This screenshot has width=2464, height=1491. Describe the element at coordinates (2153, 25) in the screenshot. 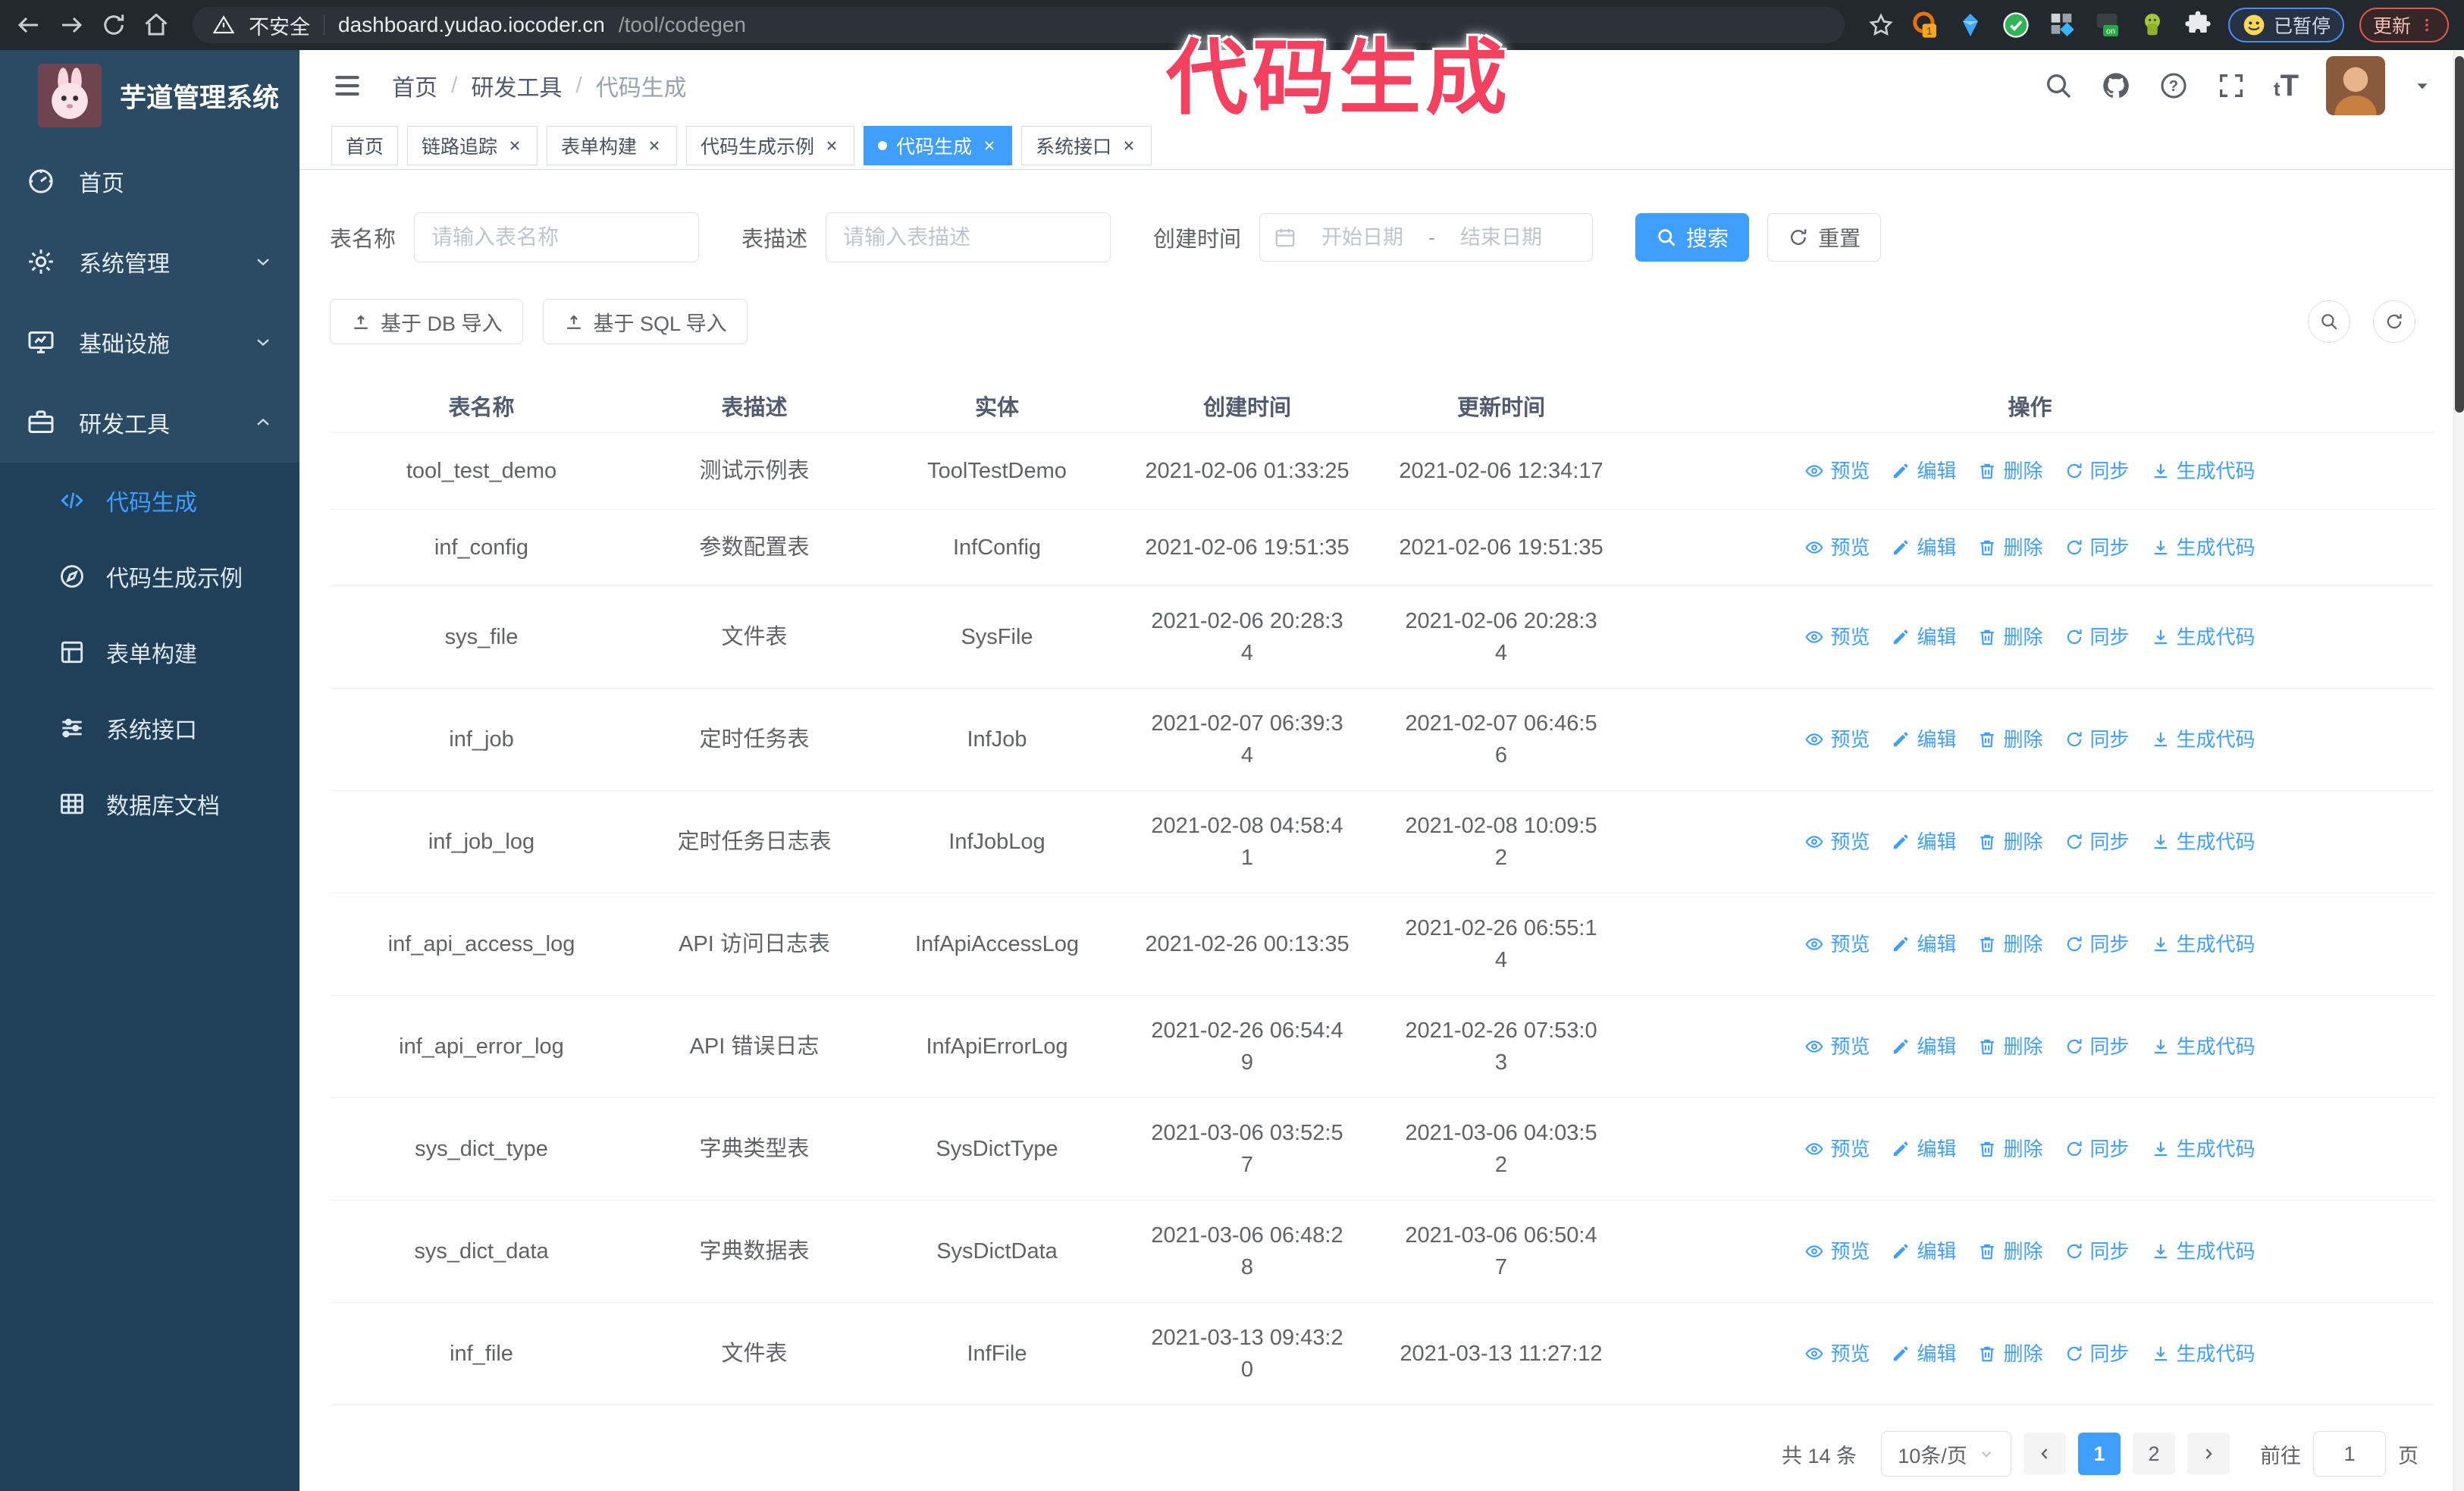

I see `extension-android-icon` at that location.